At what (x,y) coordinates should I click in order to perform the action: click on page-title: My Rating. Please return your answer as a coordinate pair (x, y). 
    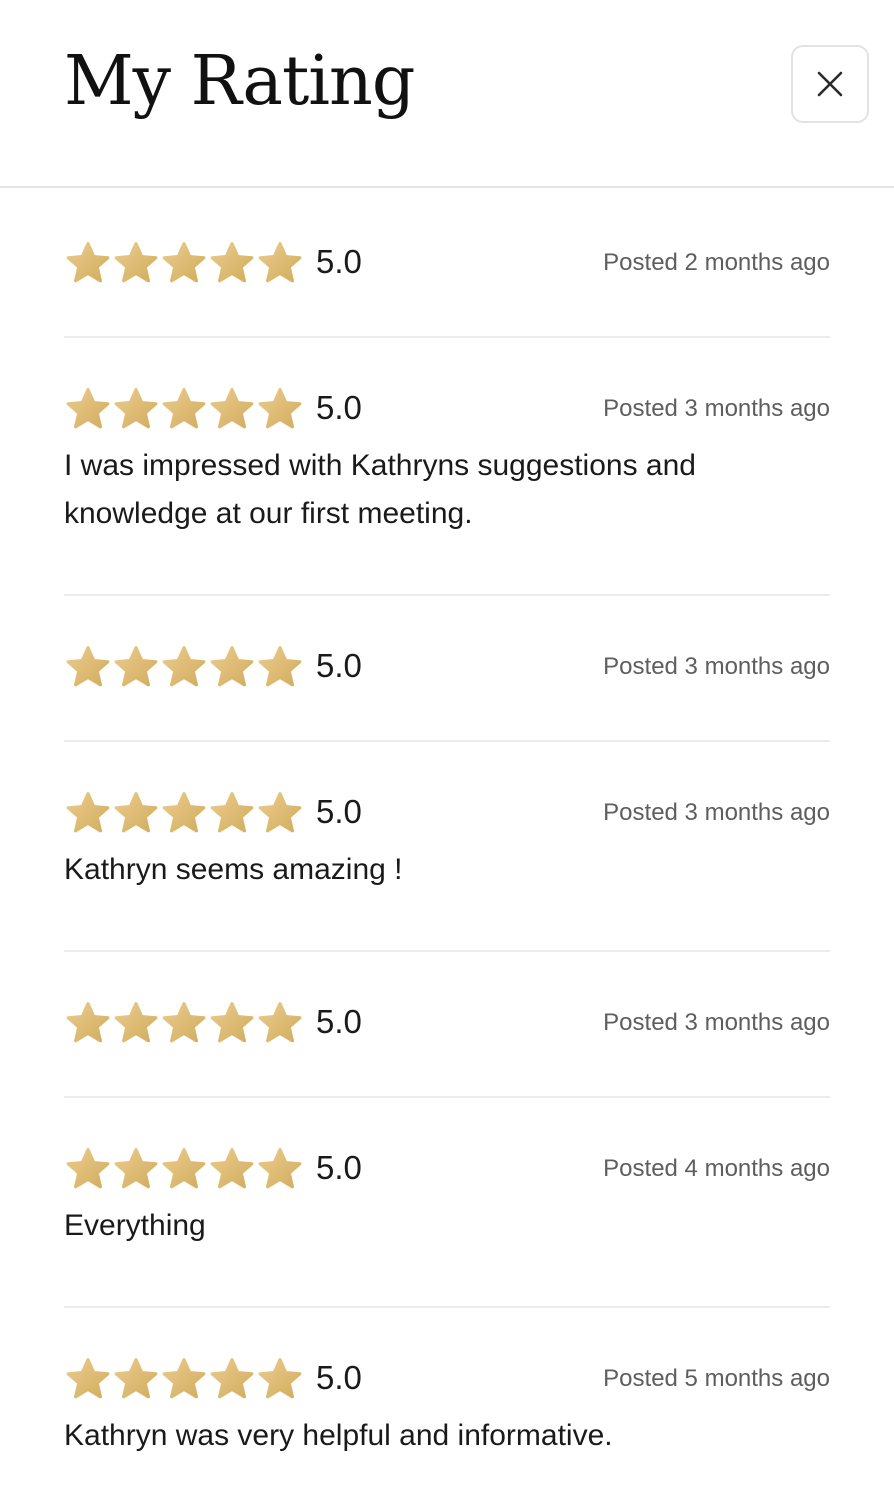
    Looking at the image, I should click on (239, 81).